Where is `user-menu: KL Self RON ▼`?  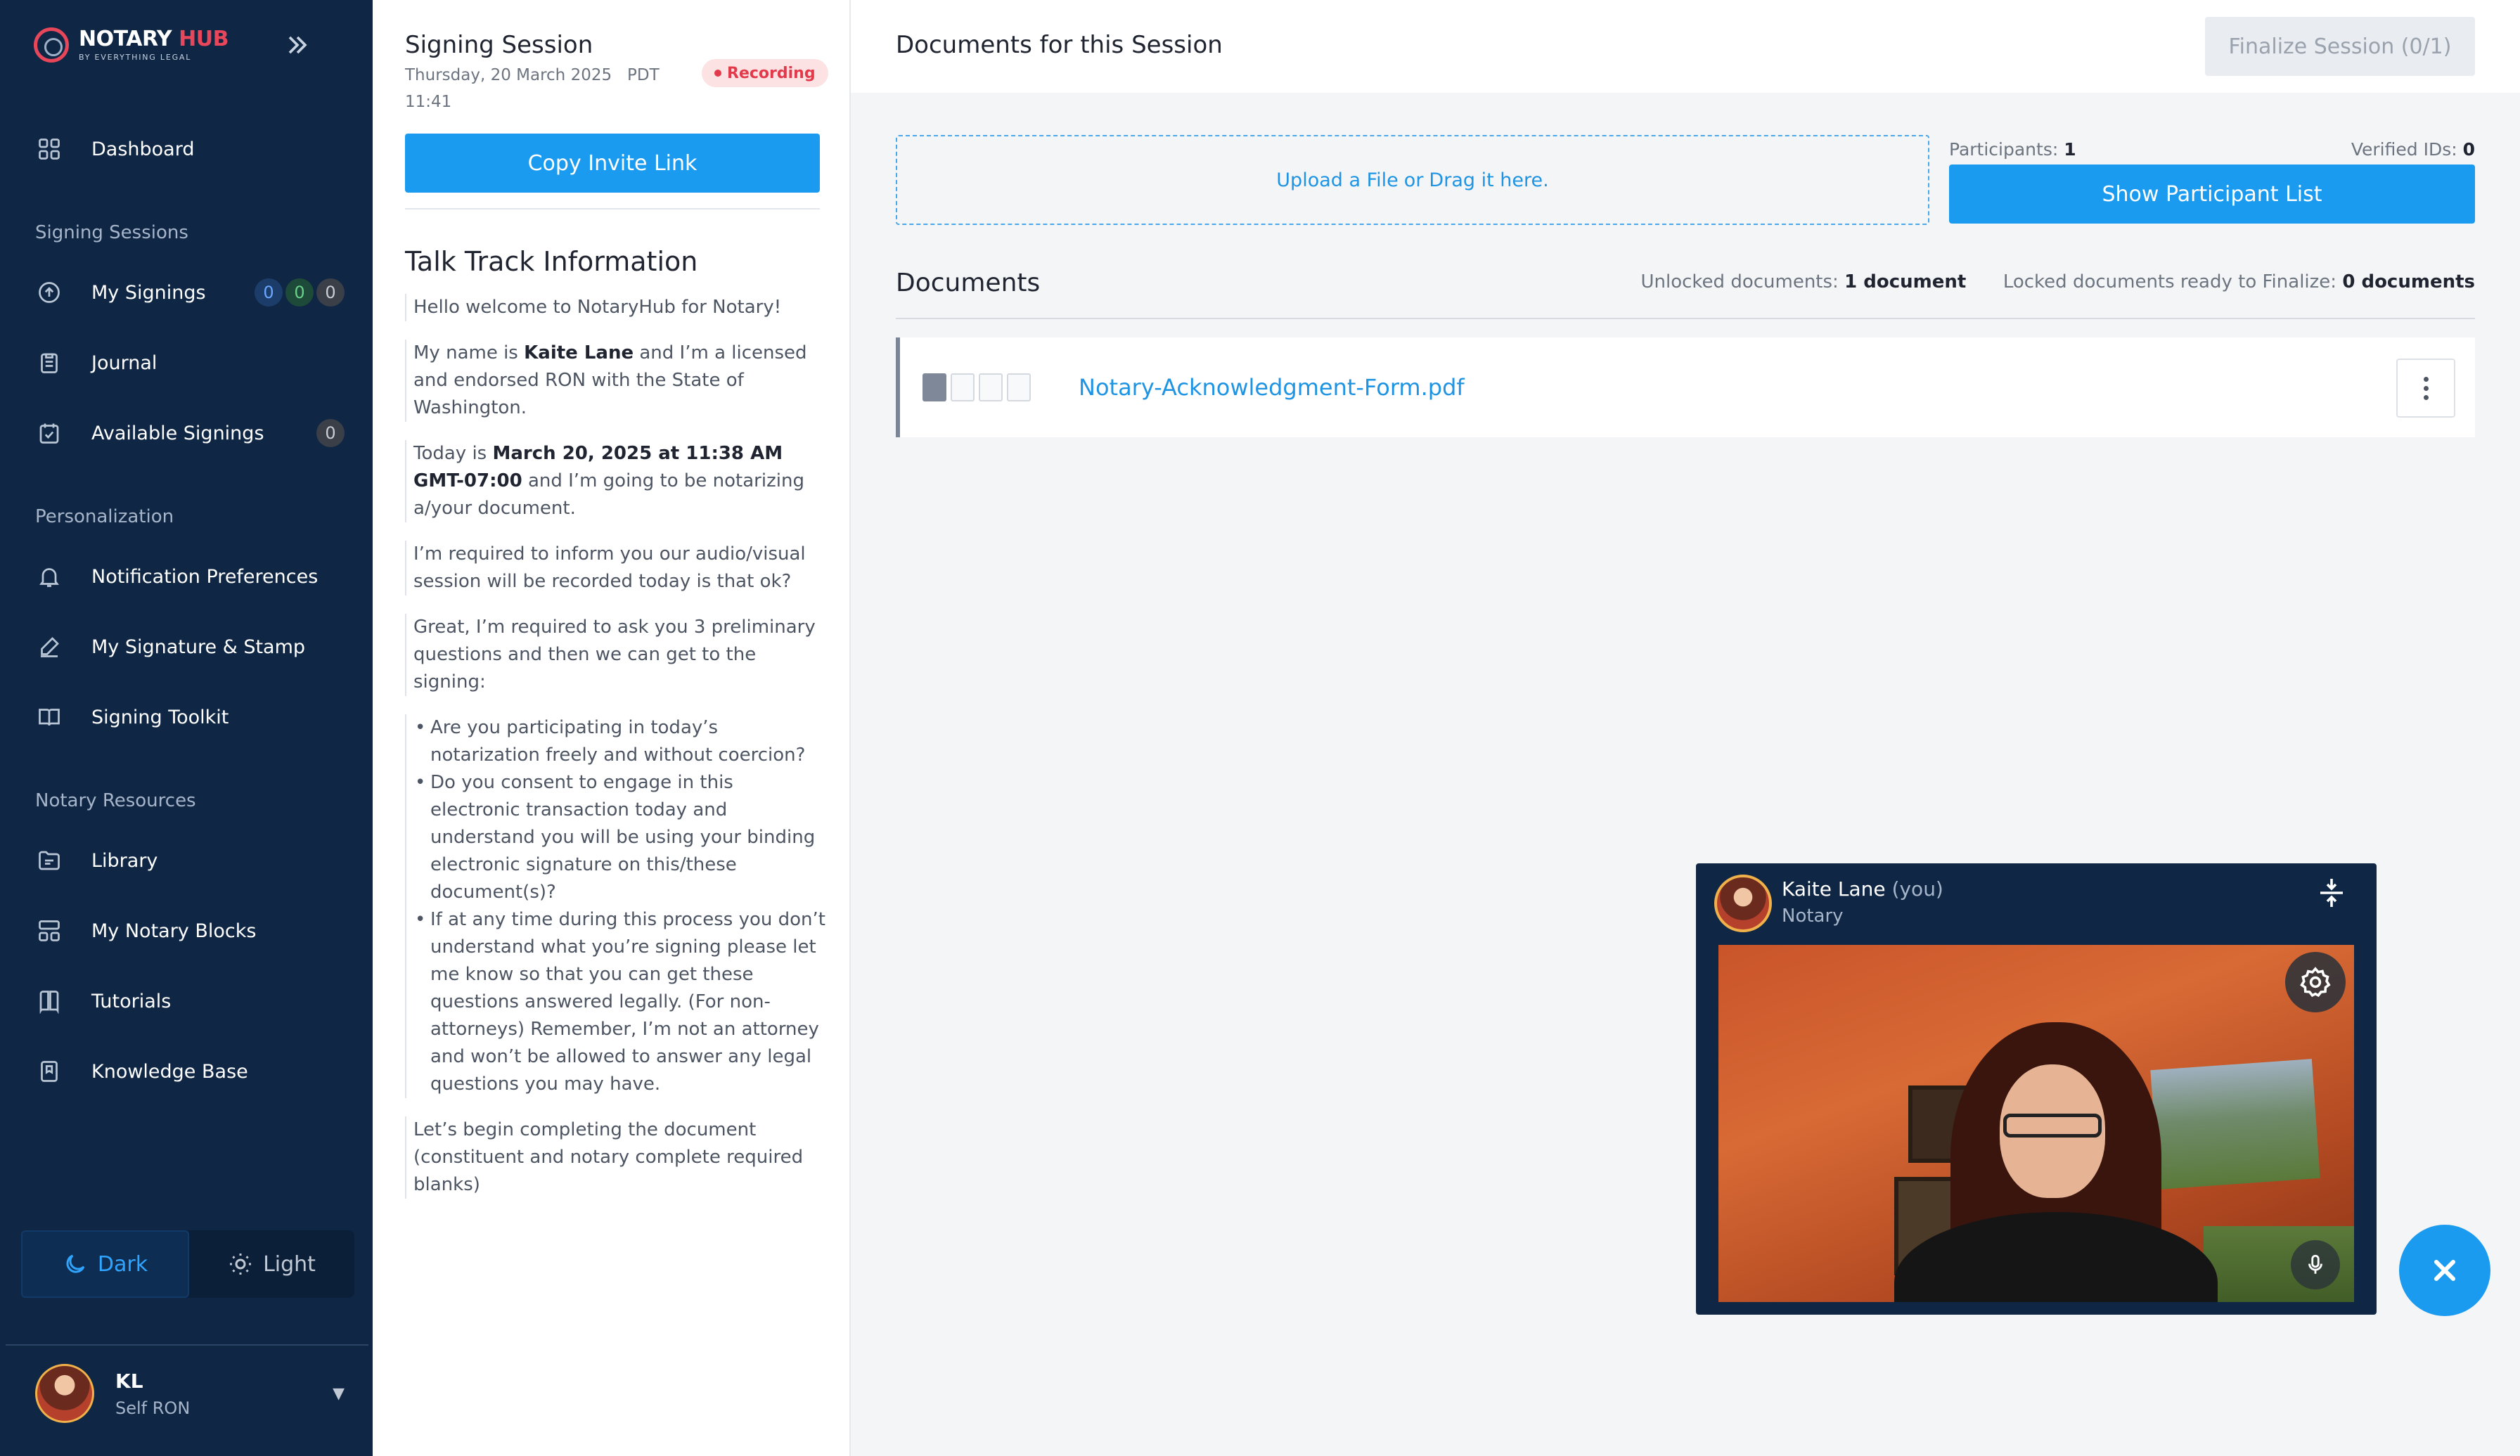 user-menu: KL Self RON ▼ is located at coordinates (190, 1393).